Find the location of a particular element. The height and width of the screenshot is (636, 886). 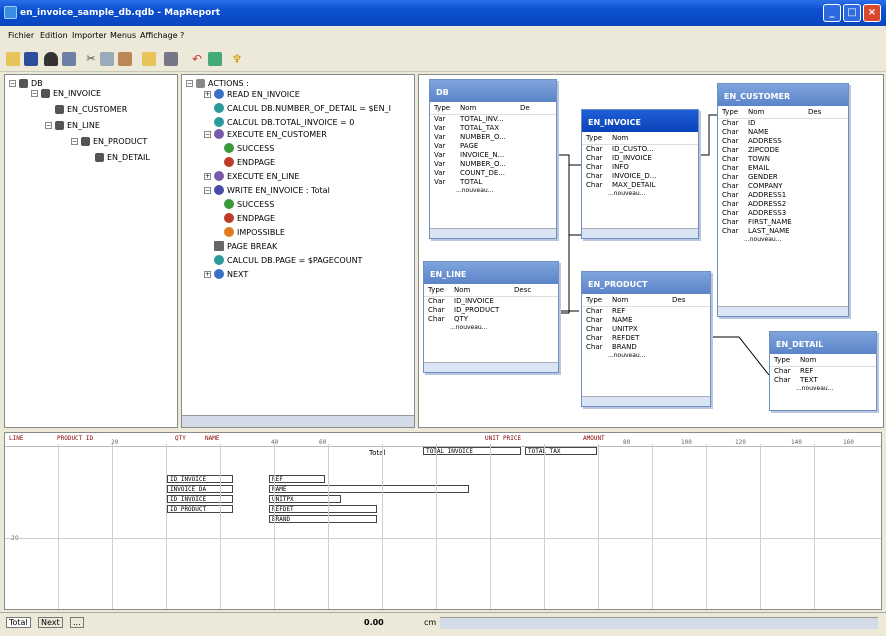

table-row: Char UNITPX is located at coordinates (646, 329).